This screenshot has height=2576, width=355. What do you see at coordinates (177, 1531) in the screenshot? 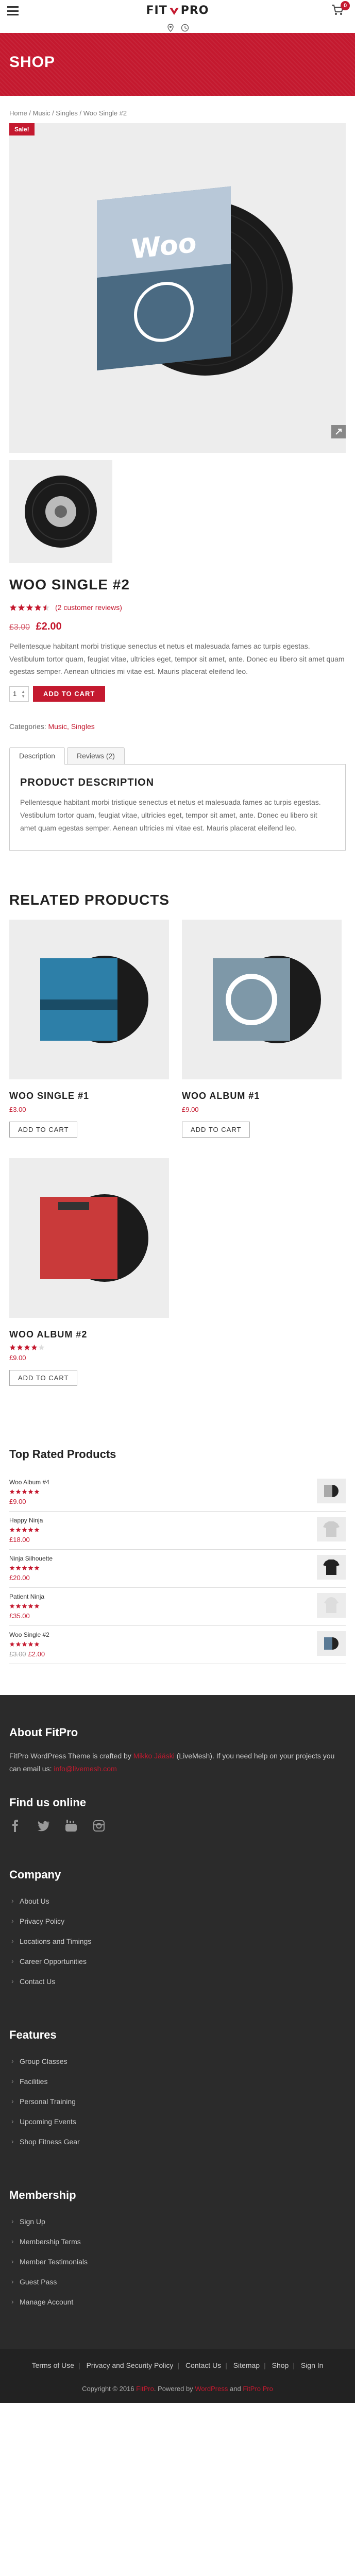
I see `top-rated-item: Happy Ninja £18.00` at bounding box center [177, 1531].